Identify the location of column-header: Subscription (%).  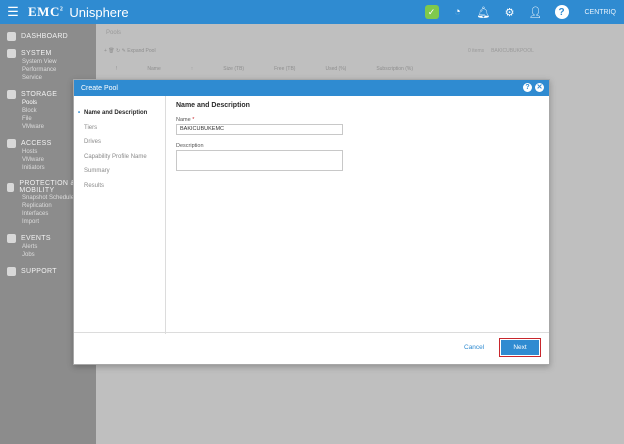
(394, 69).